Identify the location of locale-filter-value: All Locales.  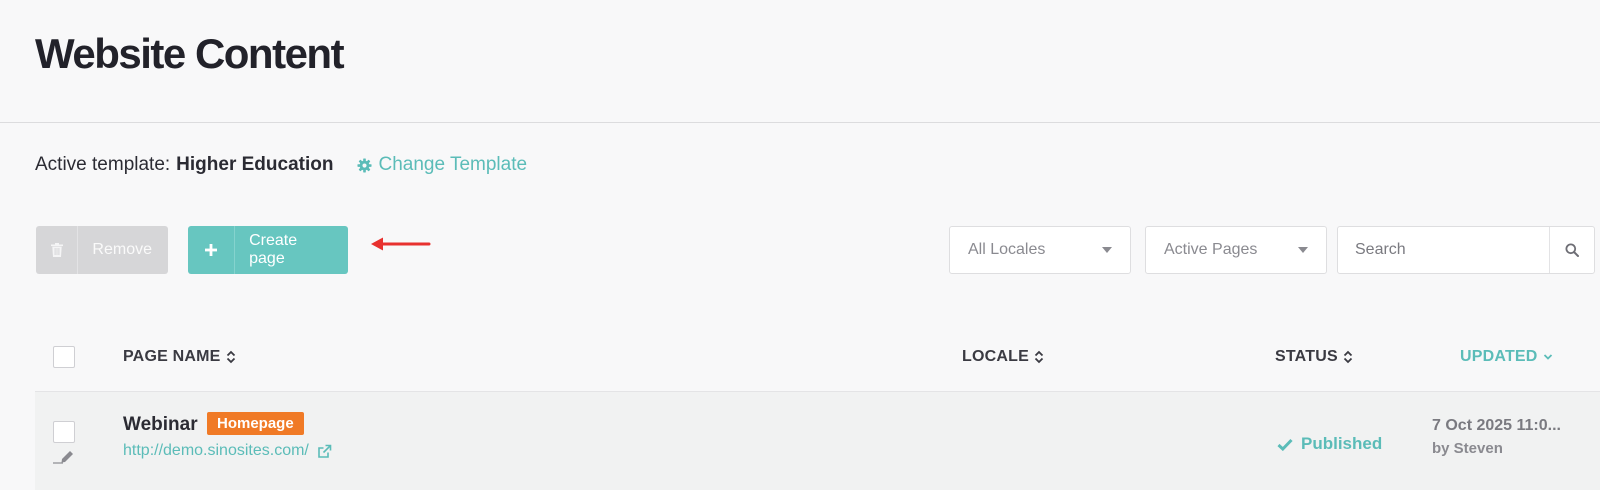
(1007, 249).